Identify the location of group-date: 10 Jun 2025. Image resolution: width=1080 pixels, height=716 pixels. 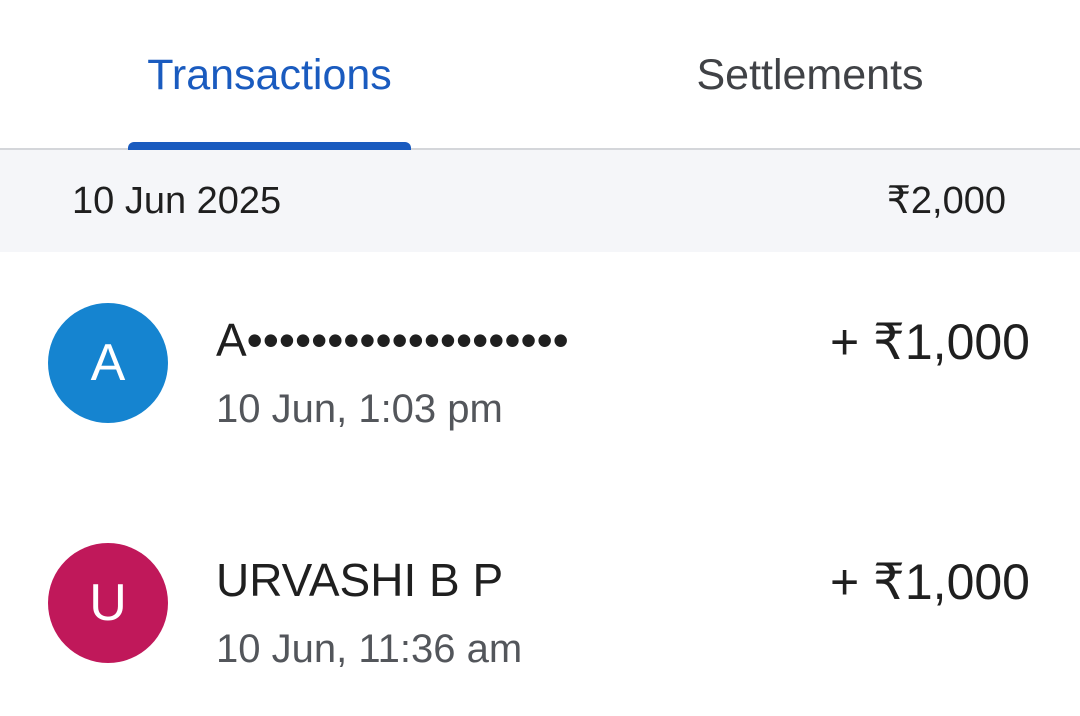
(177, 201).